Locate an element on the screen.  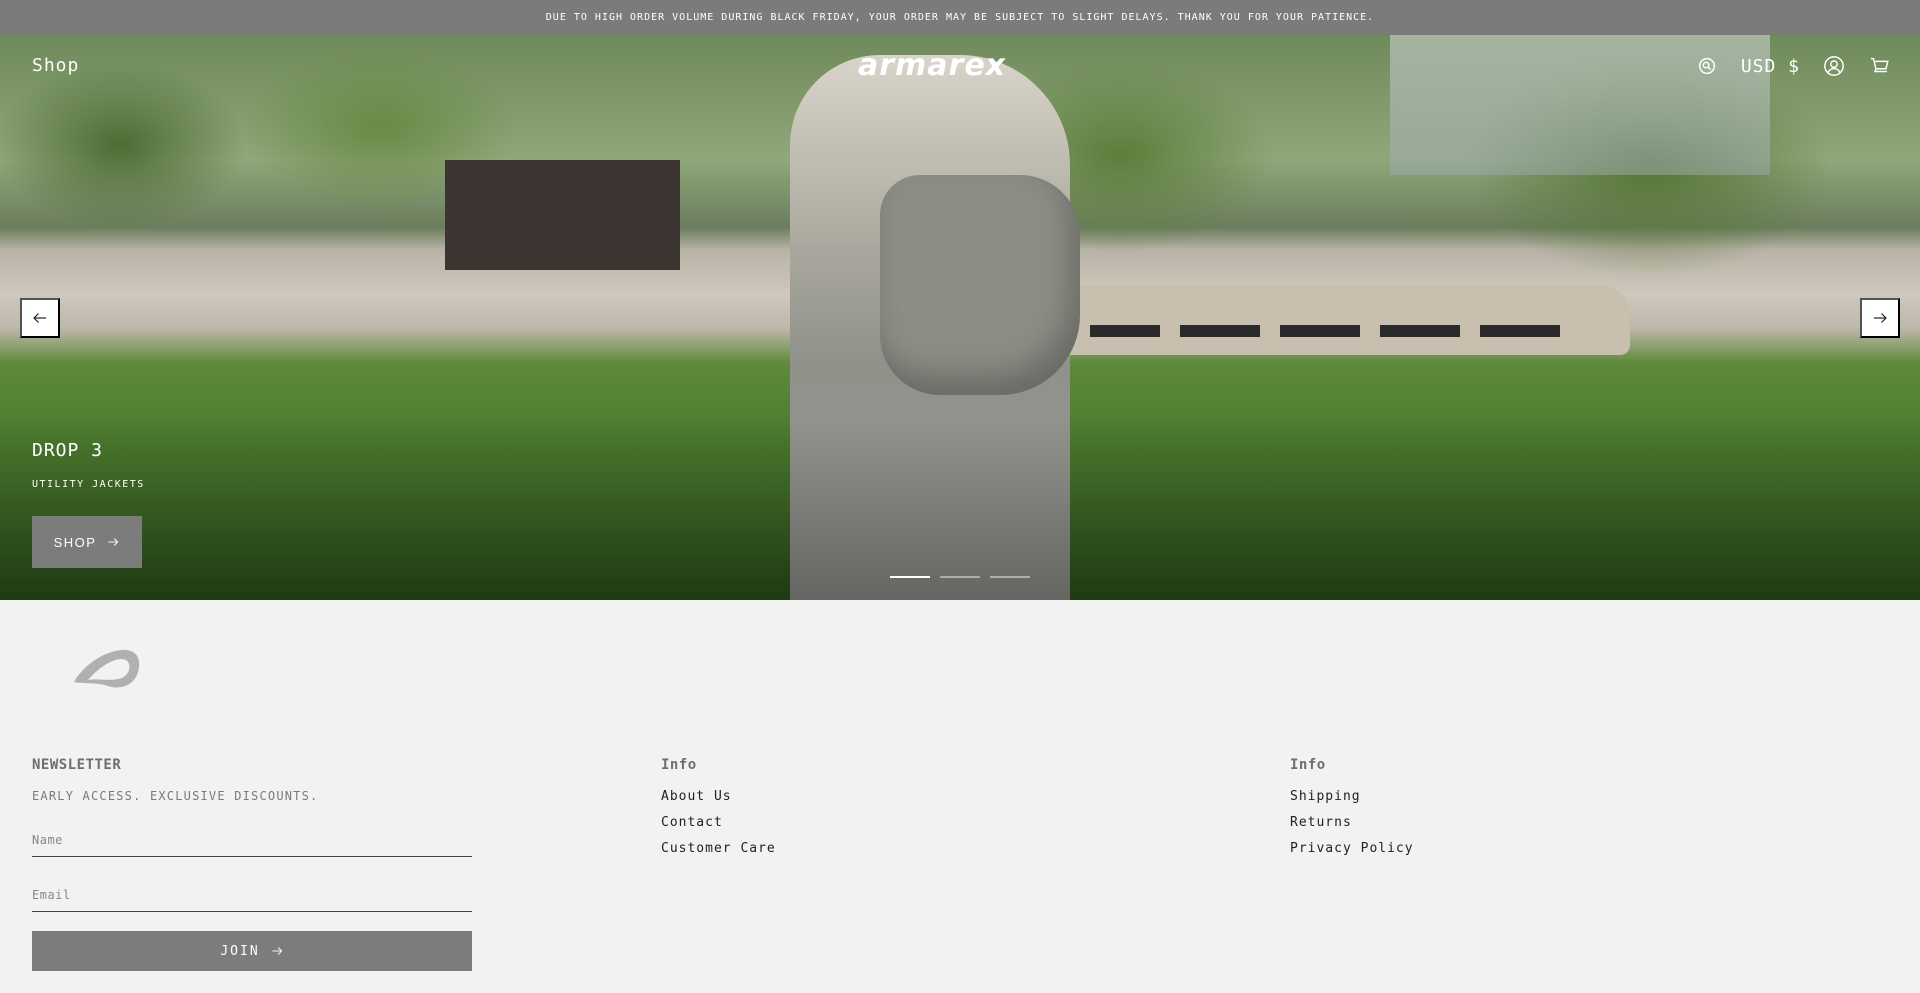
currency-selector: USD $ is located at coordinates (1770, 66).